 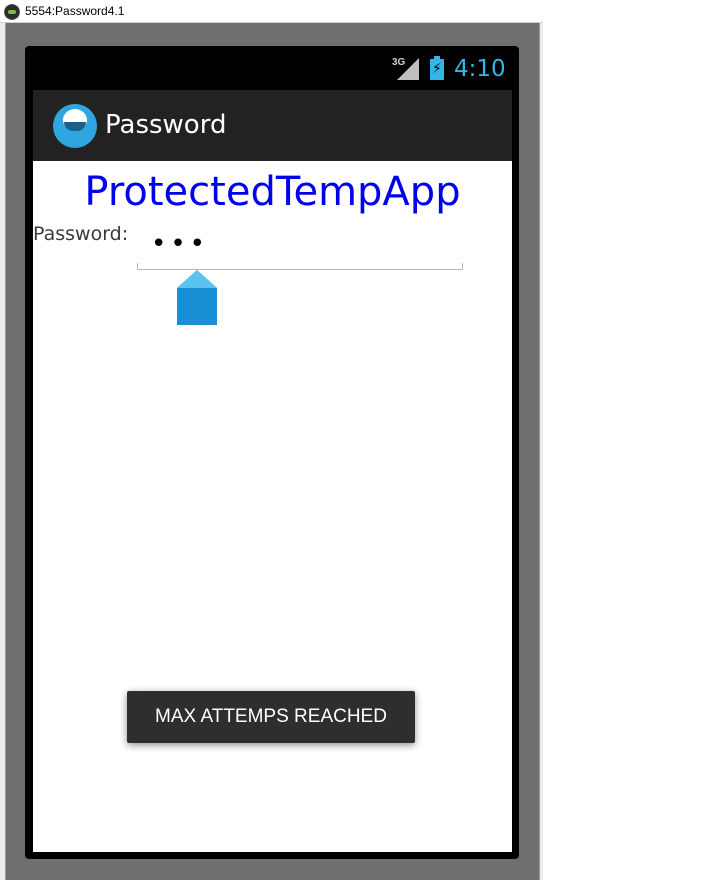 I want to click on emulator-app-icon, so click(x=12, y=12).